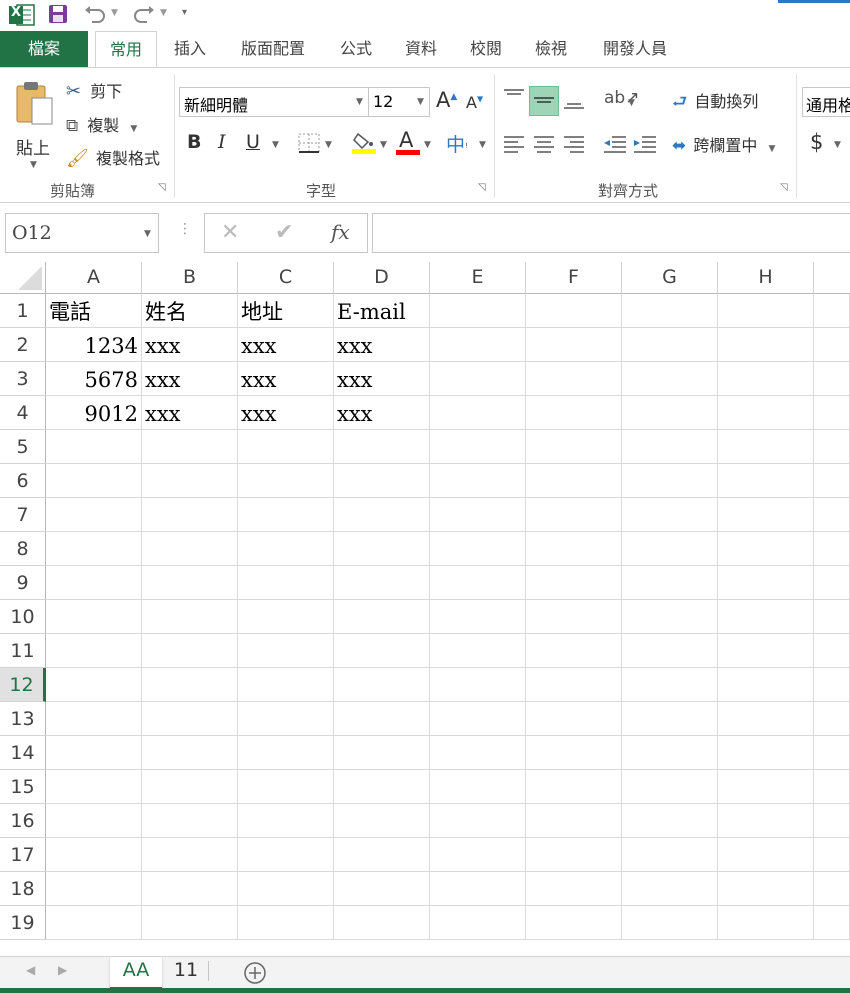 The width and height of the screenshot is (850, 993). Describe the element at coordinates (144, 16) in the screenshot. I see `redo-icon` at that location.